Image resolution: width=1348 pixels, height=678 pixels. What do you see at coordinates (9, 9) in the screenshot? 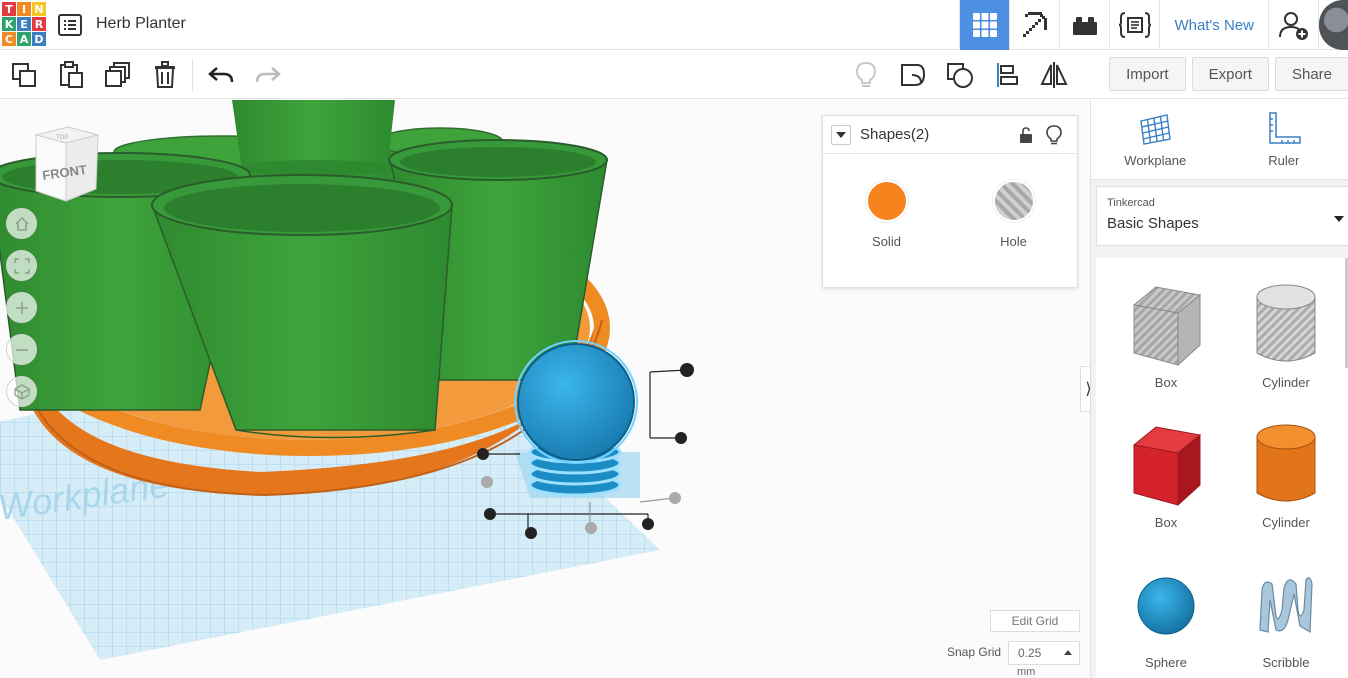
I see `logo-tile: T` at bounding box center [9, 9].